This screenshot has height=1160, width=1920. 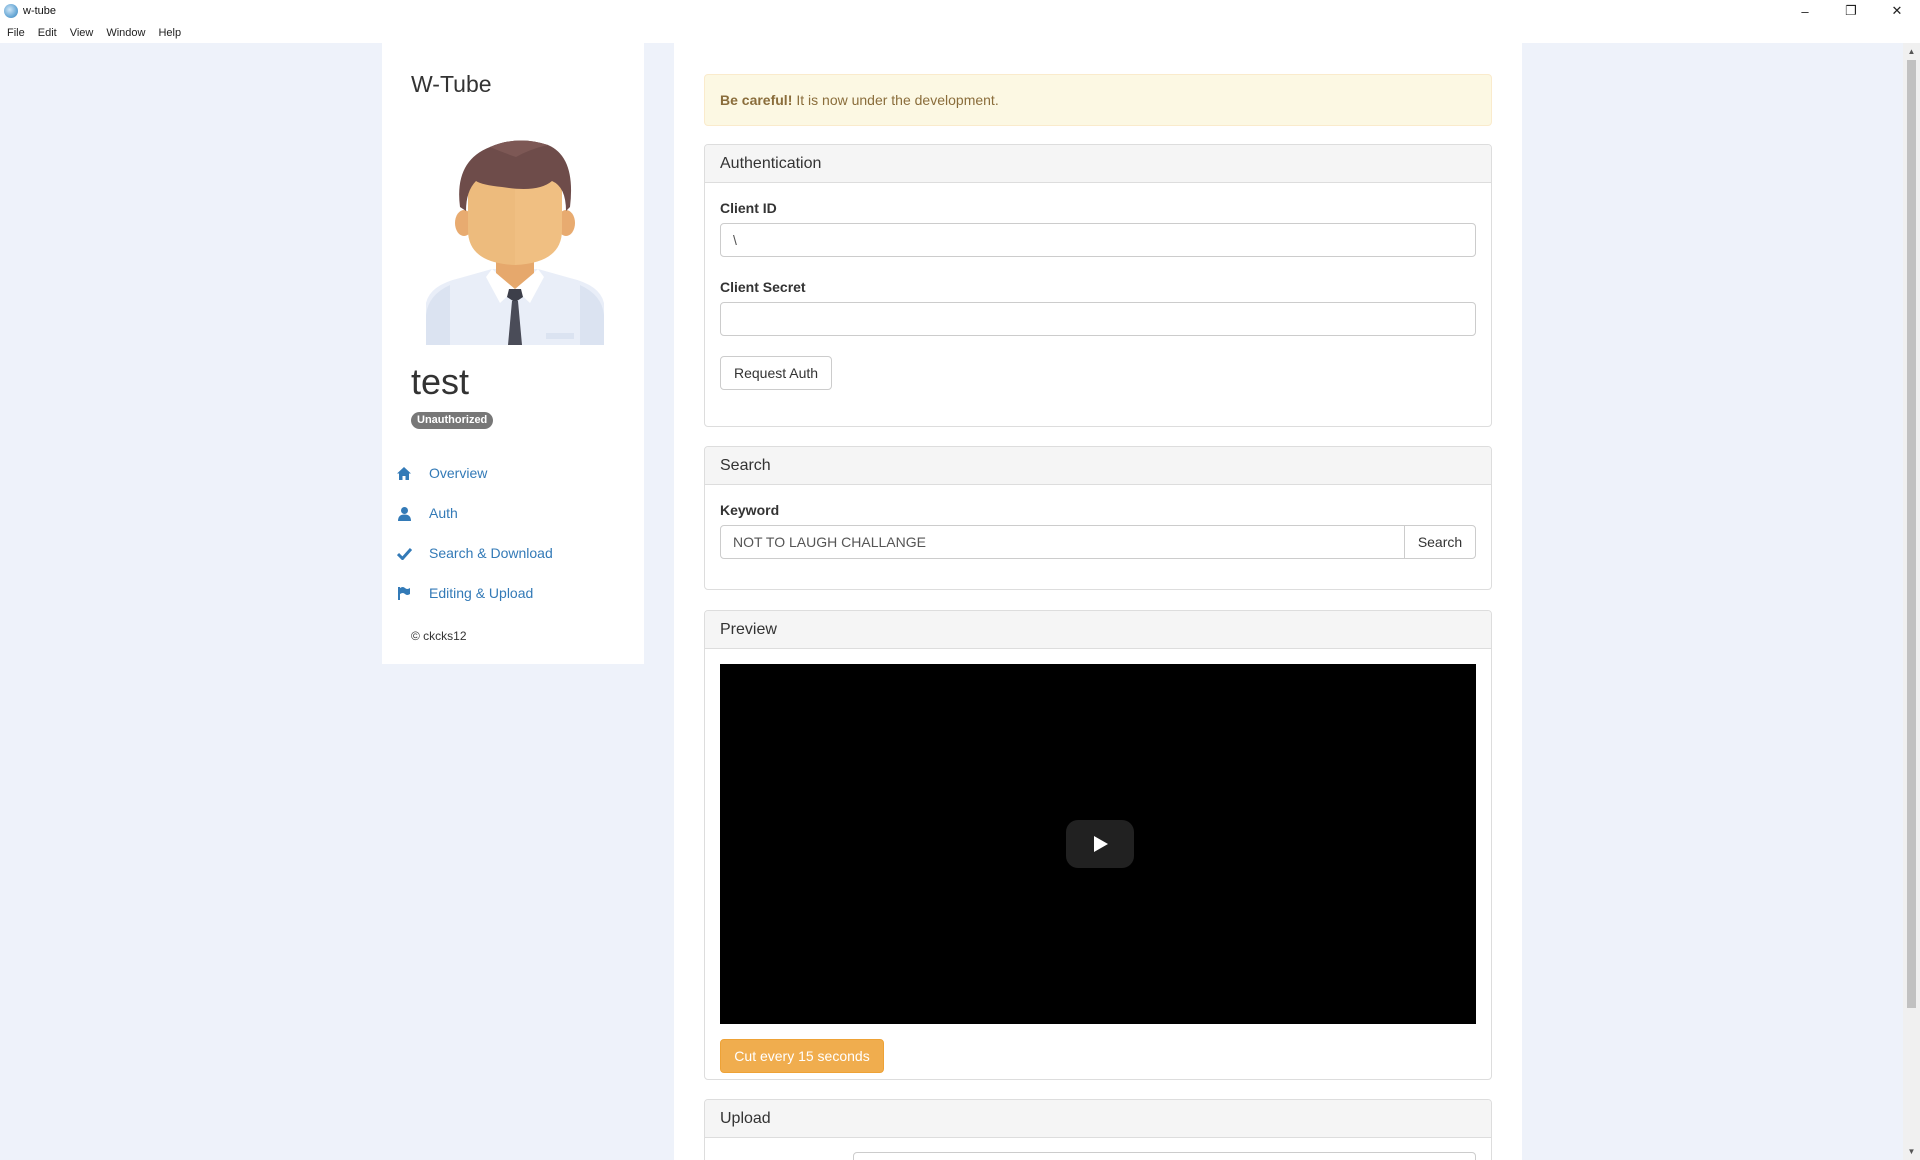 I want to click on user-icon, so click(x=404, y=513).